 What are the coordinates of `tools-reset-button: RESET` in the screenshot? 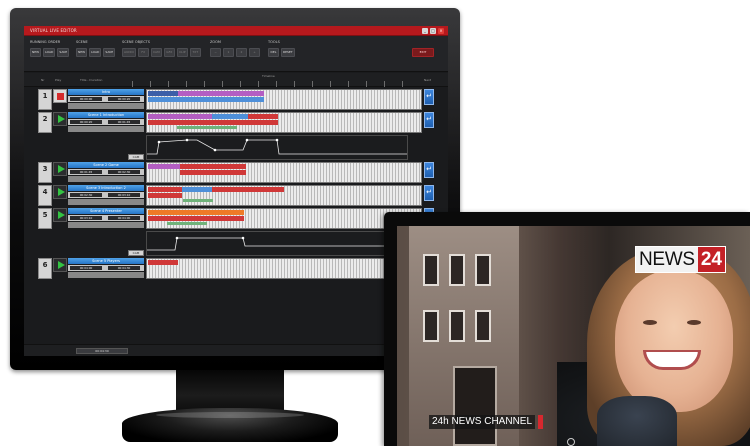 It's located at (288, 52).